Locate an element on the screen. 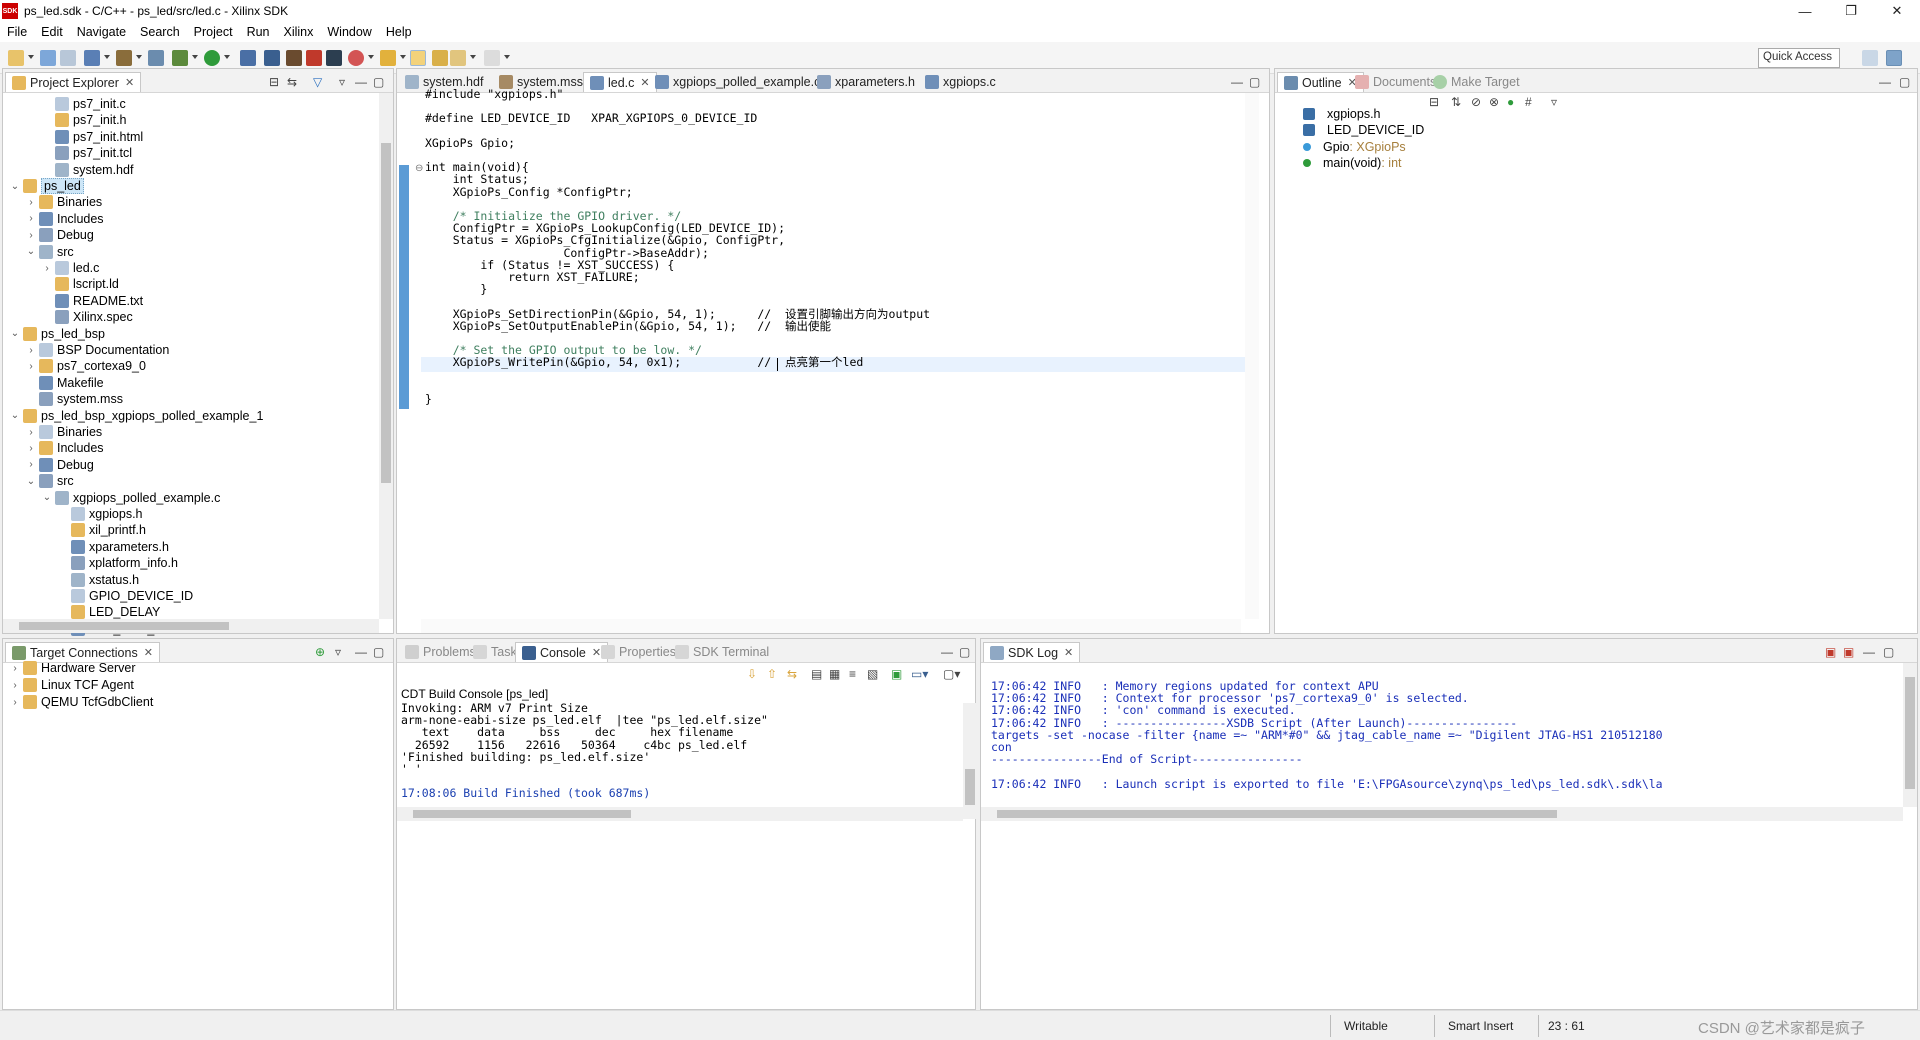  tree-item: › ps7_cortexa9_0 is located at coordinates (85, 366).